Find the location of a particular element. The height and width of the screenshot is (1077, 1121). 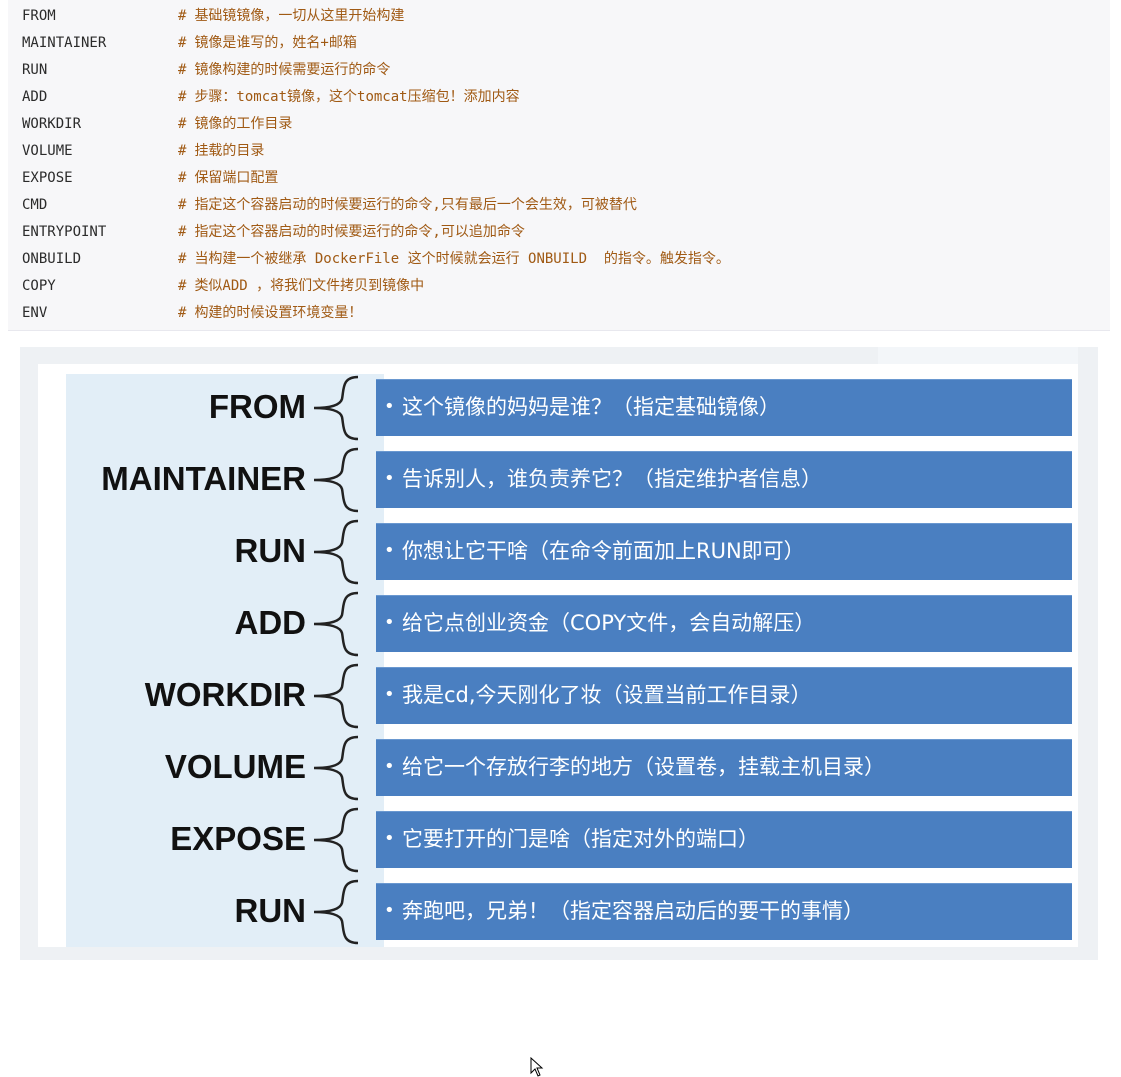

instruction-keyword: ENTRYPOINT is located at coordinates (64, 232).